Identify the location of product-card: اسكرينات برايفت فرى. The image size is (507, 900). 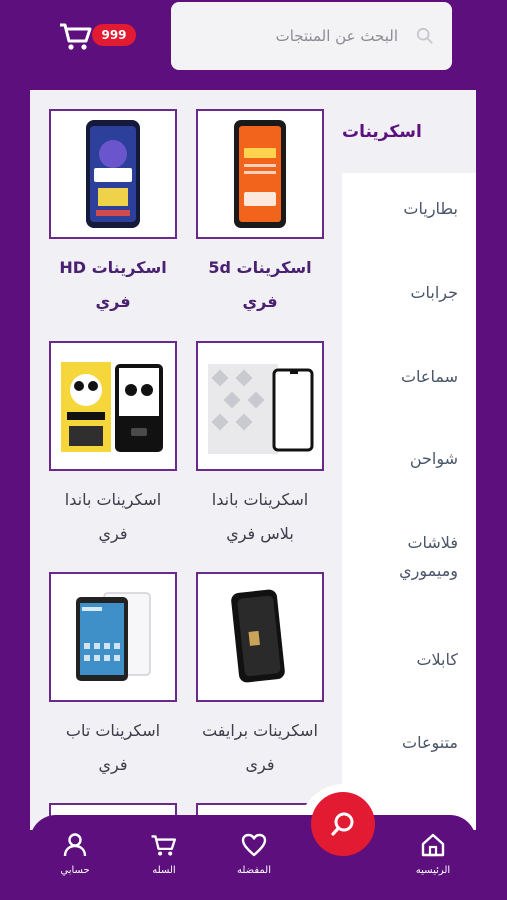
(260, 677).